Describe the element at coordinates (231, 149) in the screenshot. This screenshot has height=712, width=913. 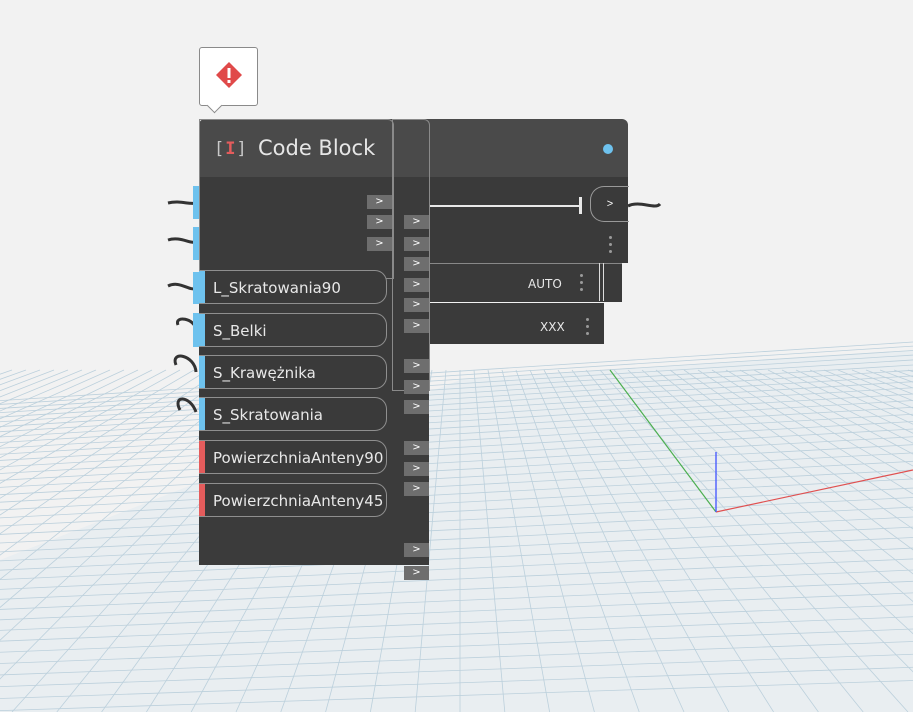
I see `code-block-icon: [I]` at that location.